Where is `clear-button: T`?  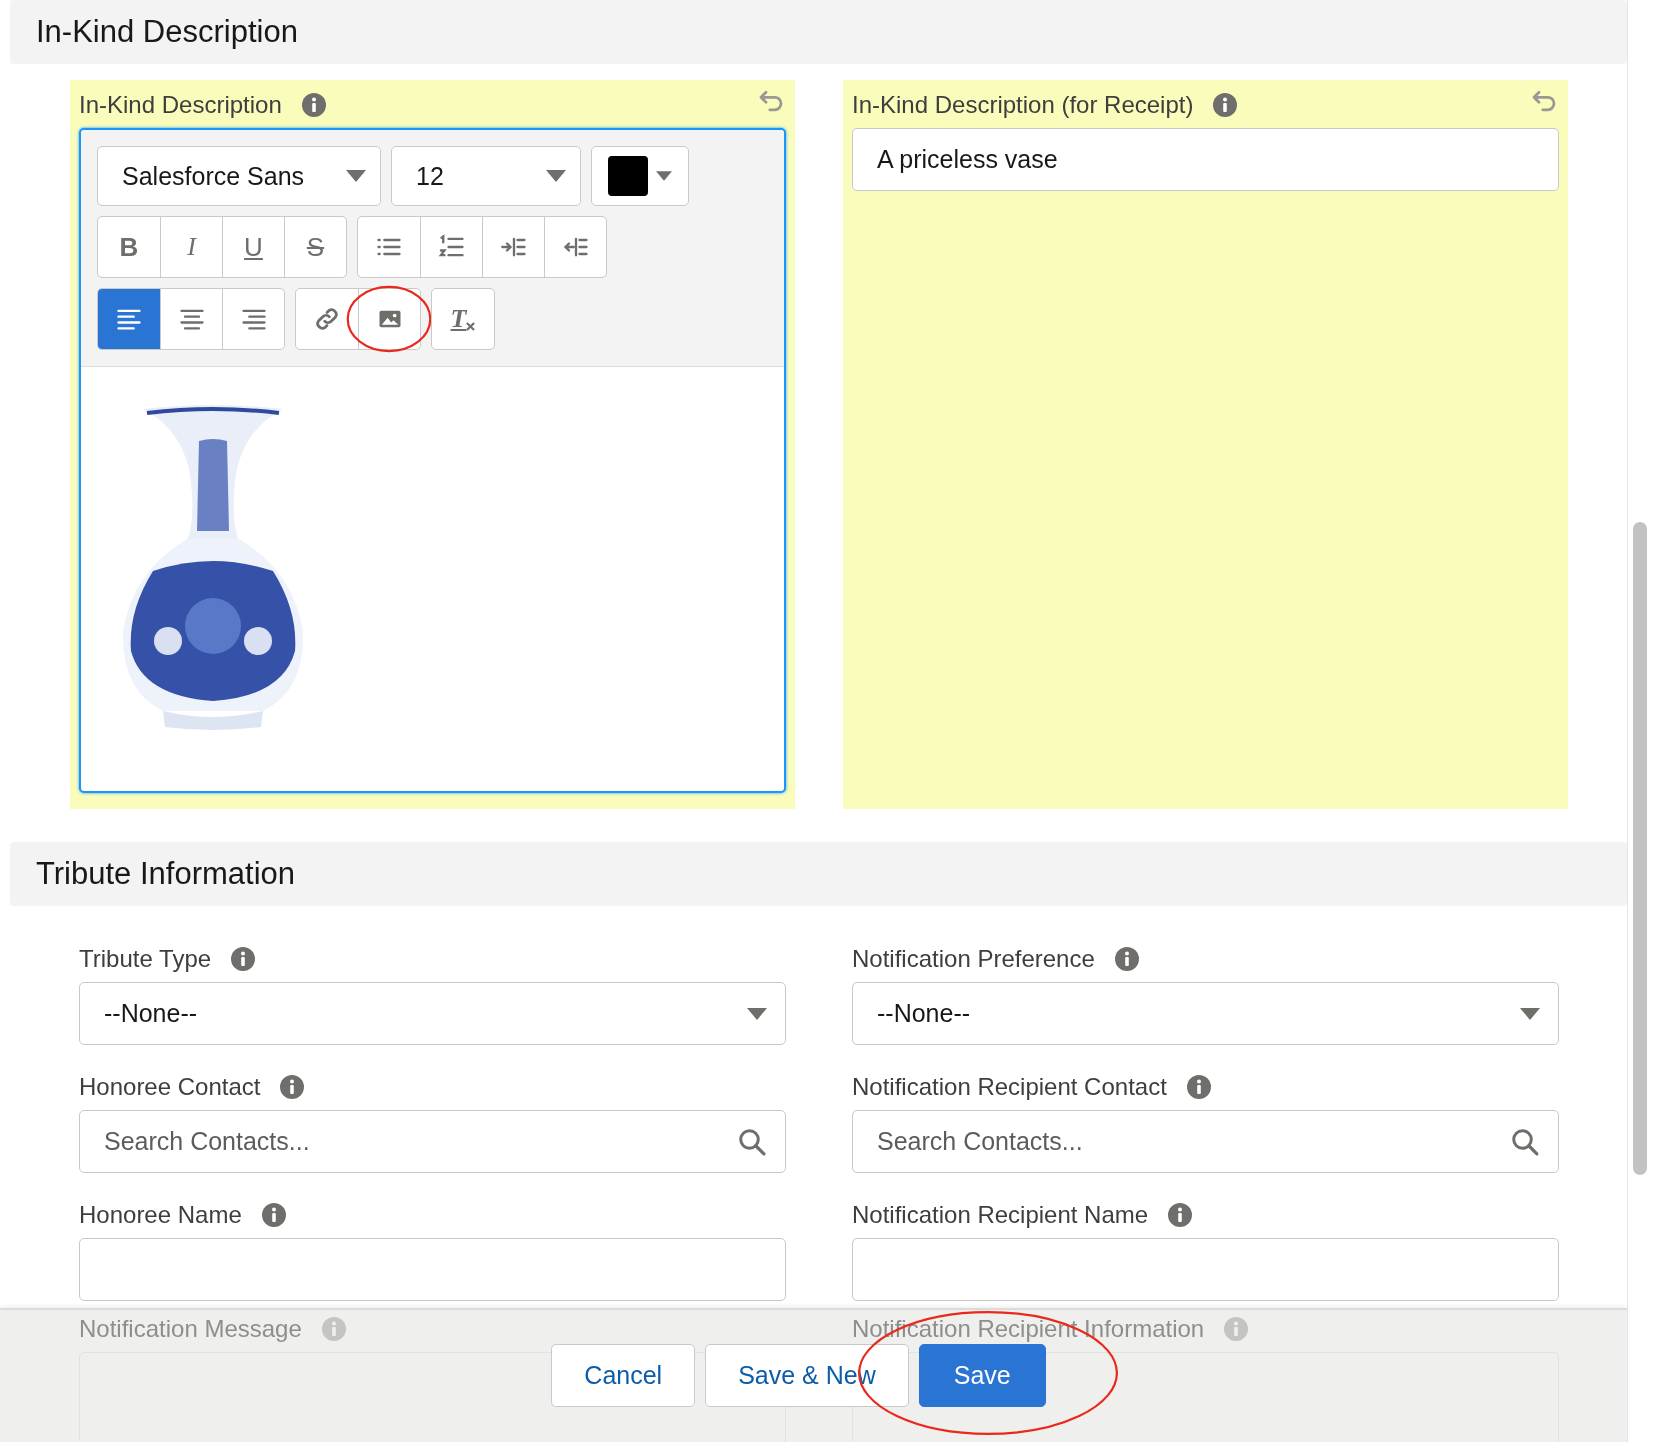 clear-button: T is located at coordinates (463, 319).